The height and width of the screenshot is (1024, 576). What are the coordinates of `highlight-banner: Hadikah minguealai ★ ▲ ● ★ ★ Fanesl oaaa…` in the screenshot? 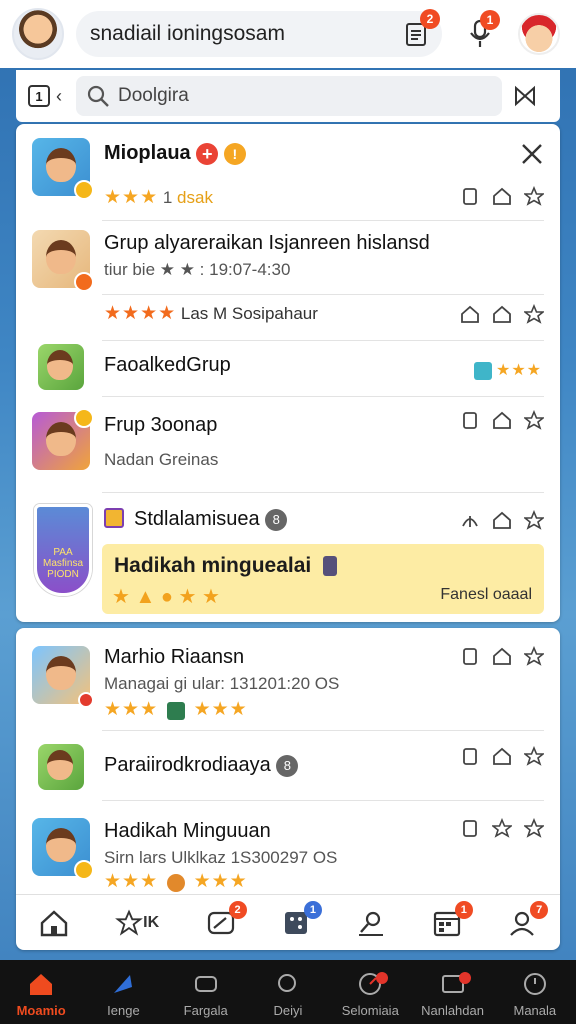 It's located at (323, 579).